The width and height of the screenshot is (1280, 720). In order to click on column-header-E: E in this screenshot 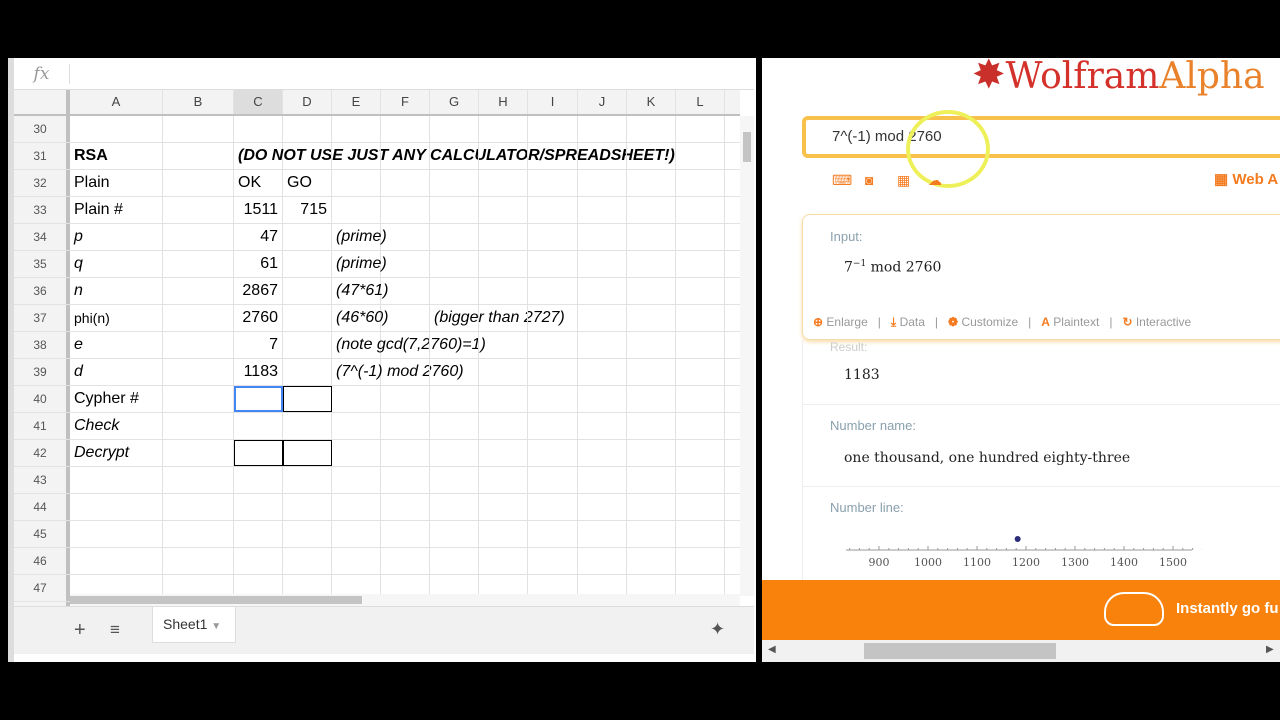, I will do `click(356, 102)`.